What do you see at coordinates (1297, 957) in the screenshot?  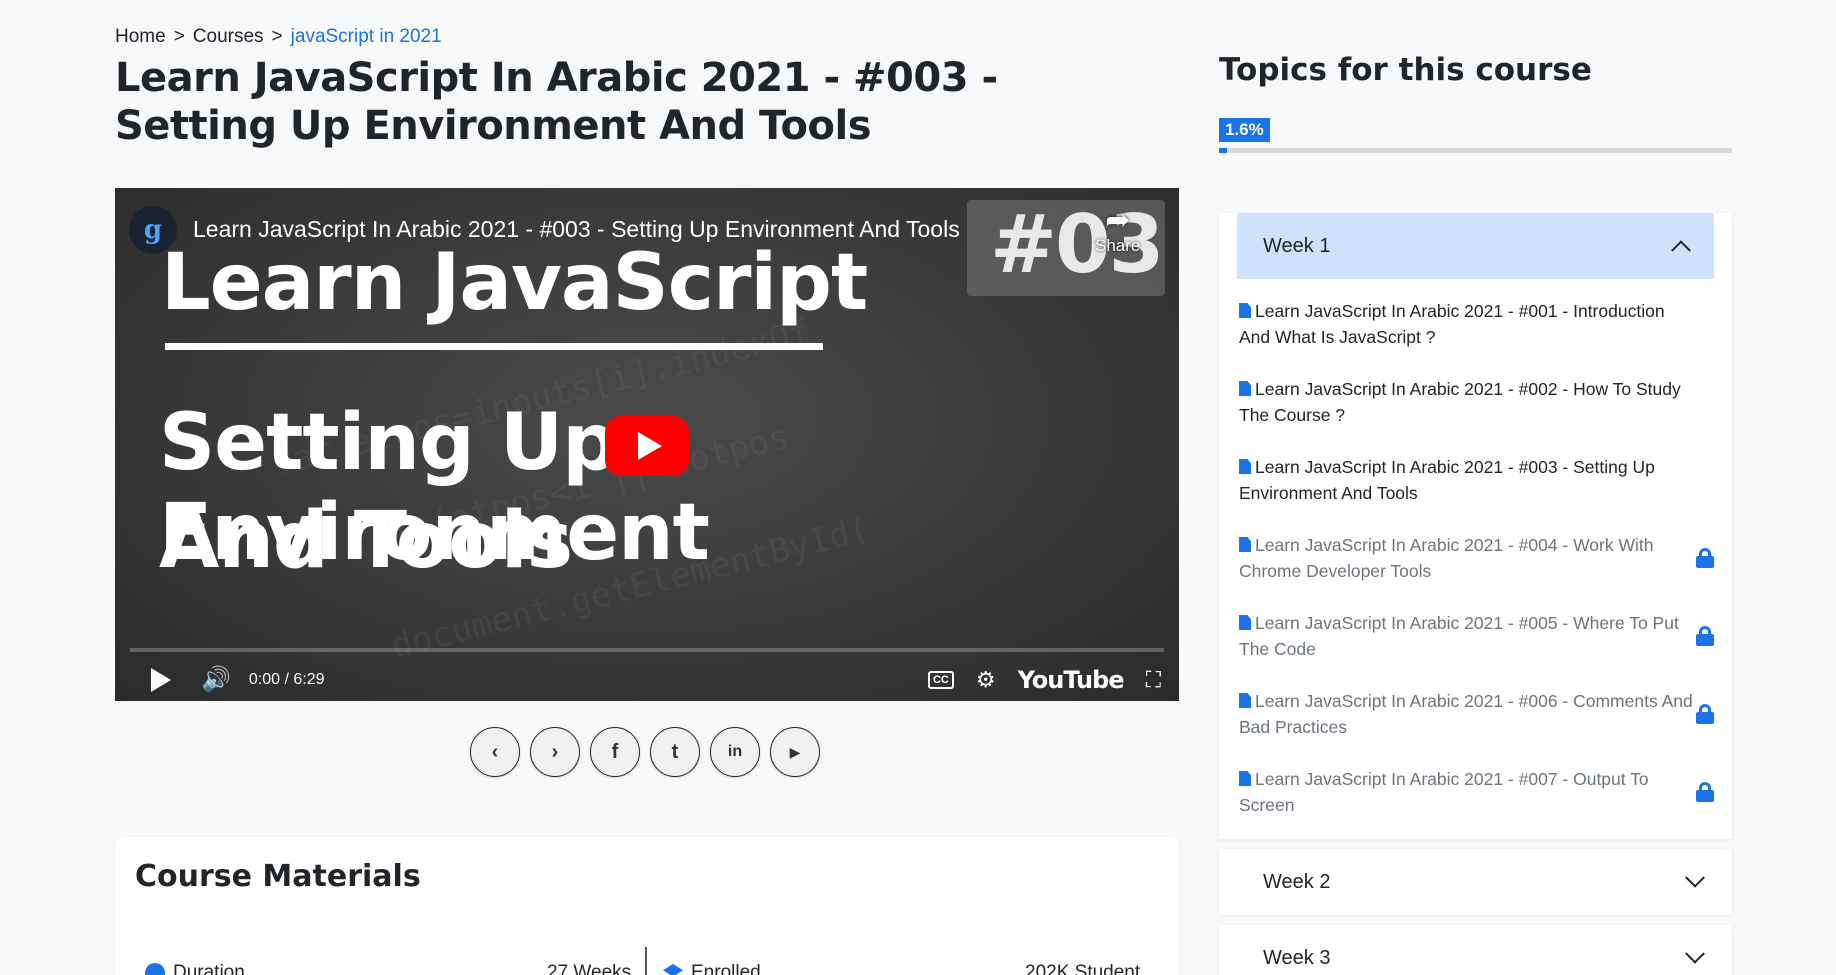 I see `week-label: Week 3` at bounding box center [1297, 957].